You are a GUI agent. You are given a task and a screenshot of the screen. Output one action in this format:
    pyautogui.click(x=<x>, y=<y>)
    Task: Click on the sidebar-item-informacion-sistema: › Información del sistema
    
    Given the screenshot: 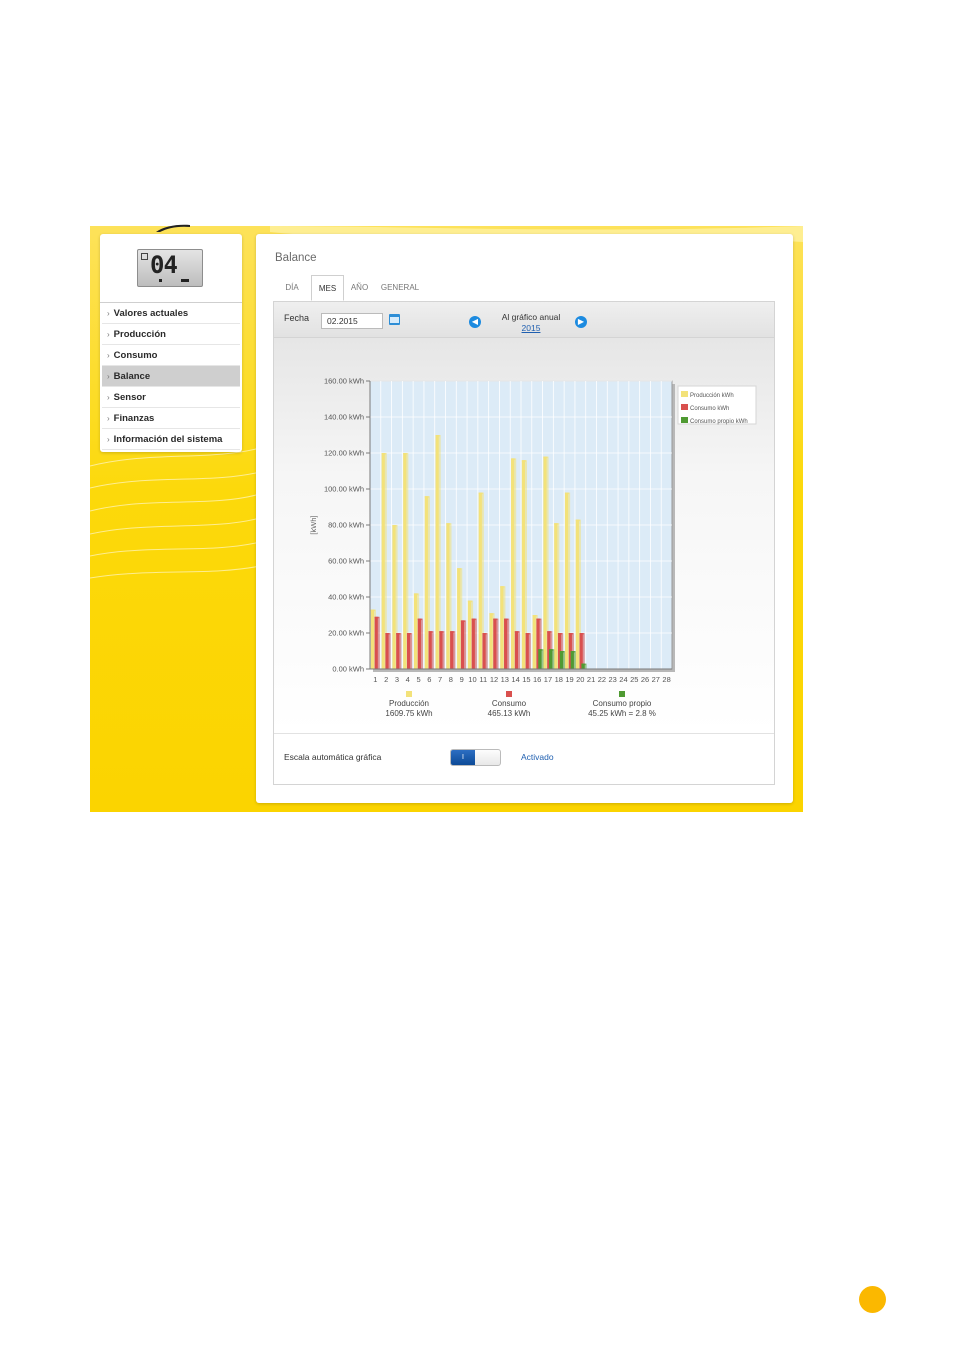 What is the action you would take?
    pyautogui.click(x=171, y=439)
    